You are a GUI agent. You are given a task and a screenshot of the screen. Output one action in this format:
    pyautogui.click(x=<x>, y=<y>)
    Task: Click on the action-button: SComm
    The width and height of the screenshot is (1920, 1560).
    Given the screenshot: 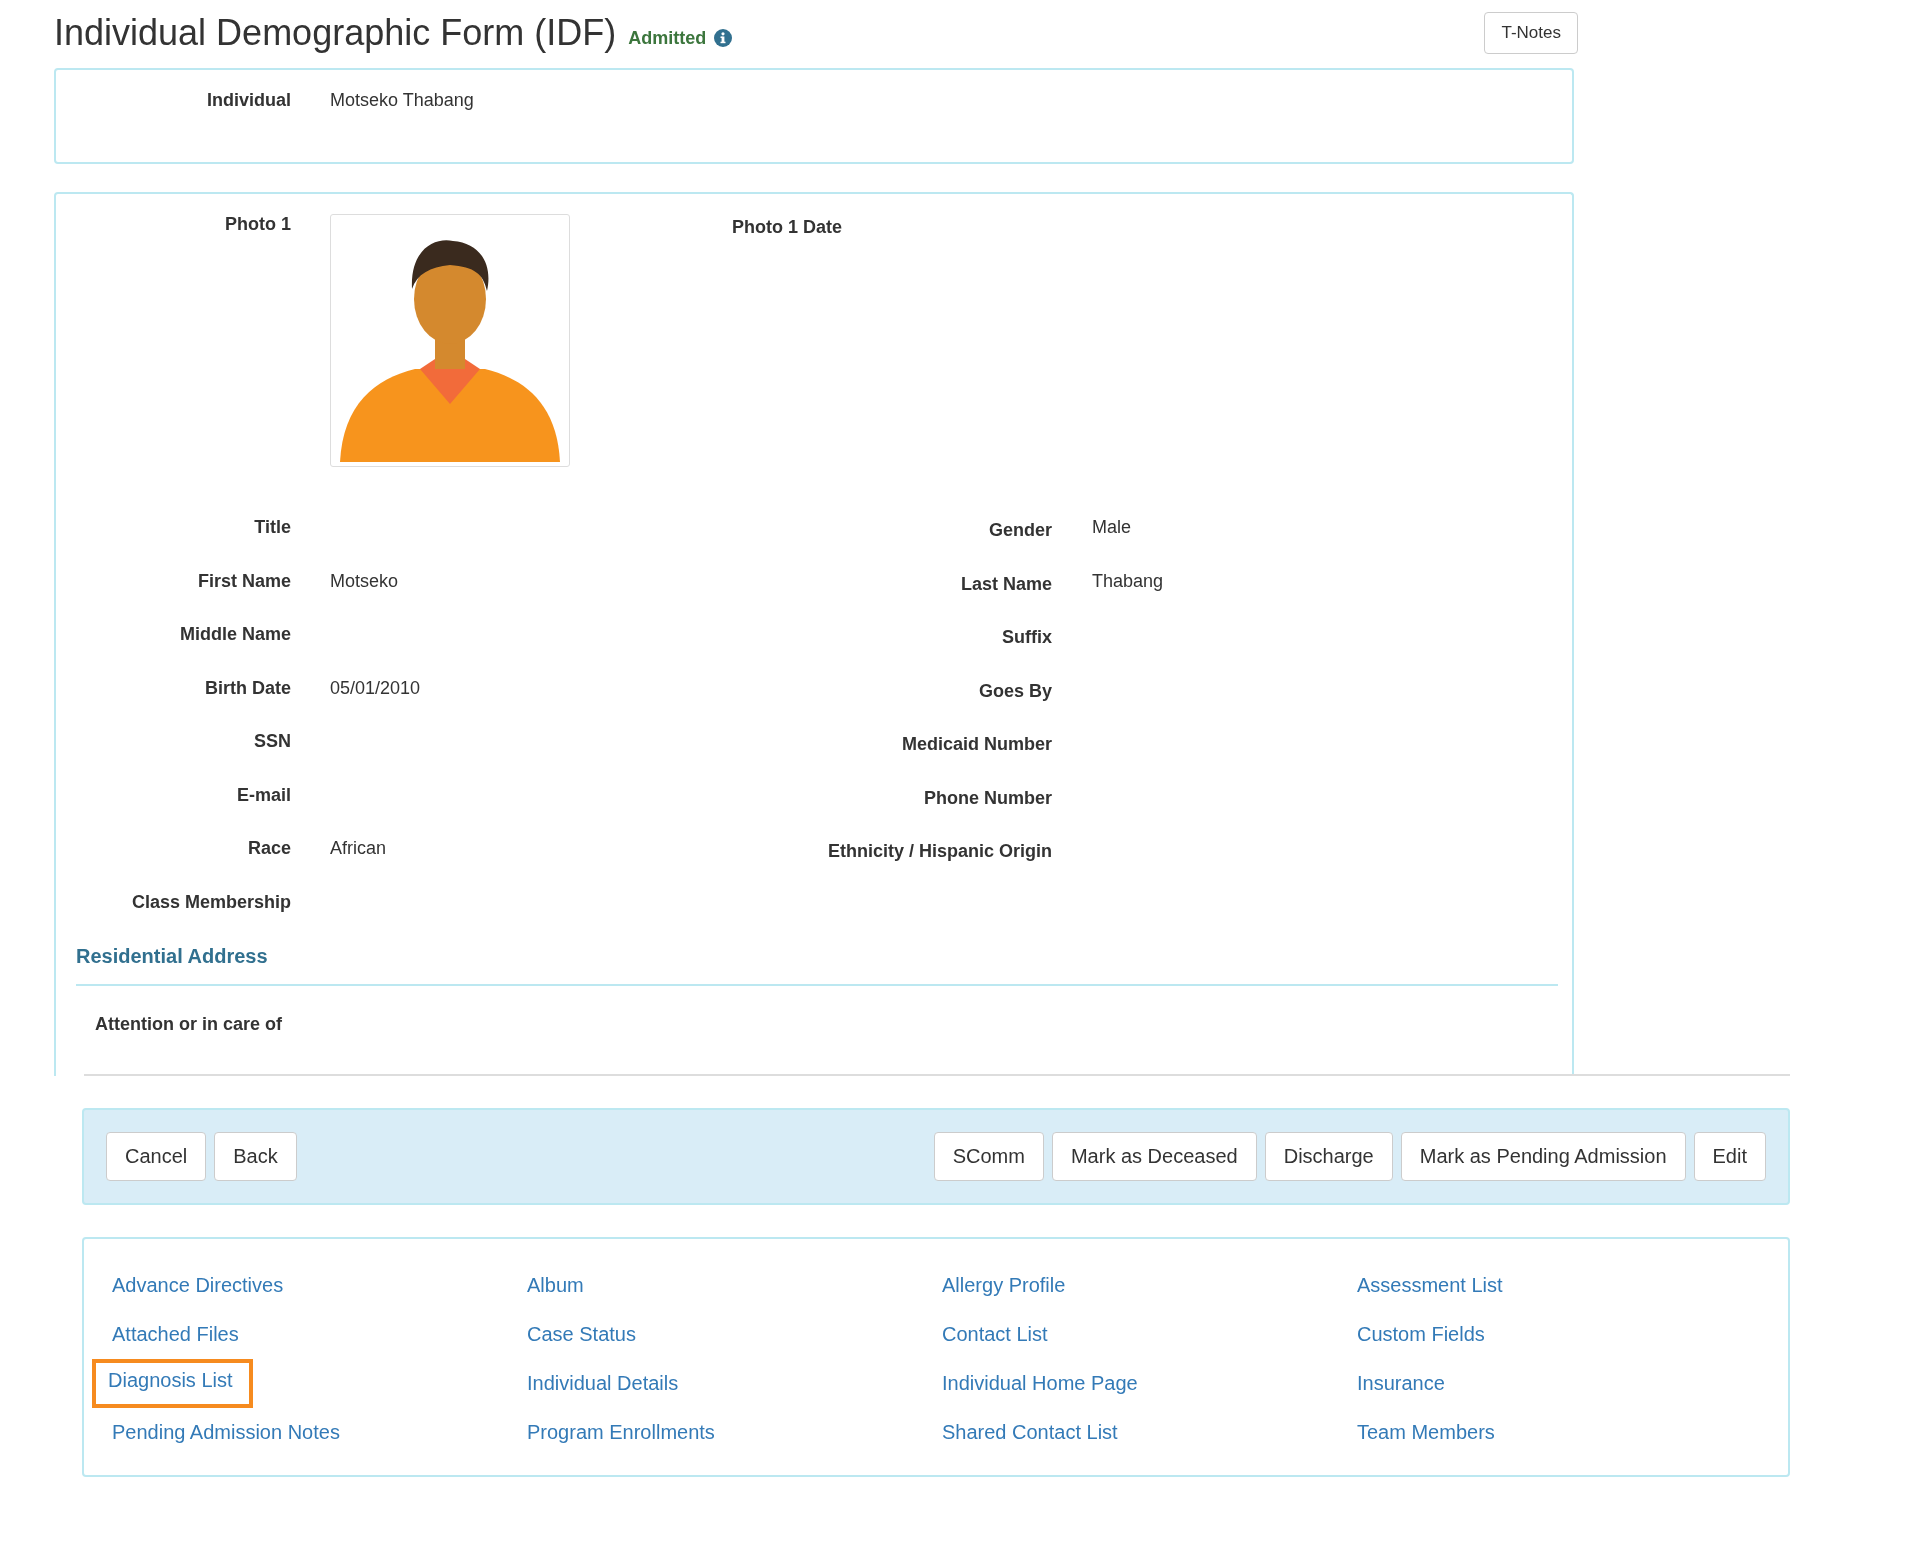 What is the action you would take?
    pyautogui.click(x=988, y=1156)
    